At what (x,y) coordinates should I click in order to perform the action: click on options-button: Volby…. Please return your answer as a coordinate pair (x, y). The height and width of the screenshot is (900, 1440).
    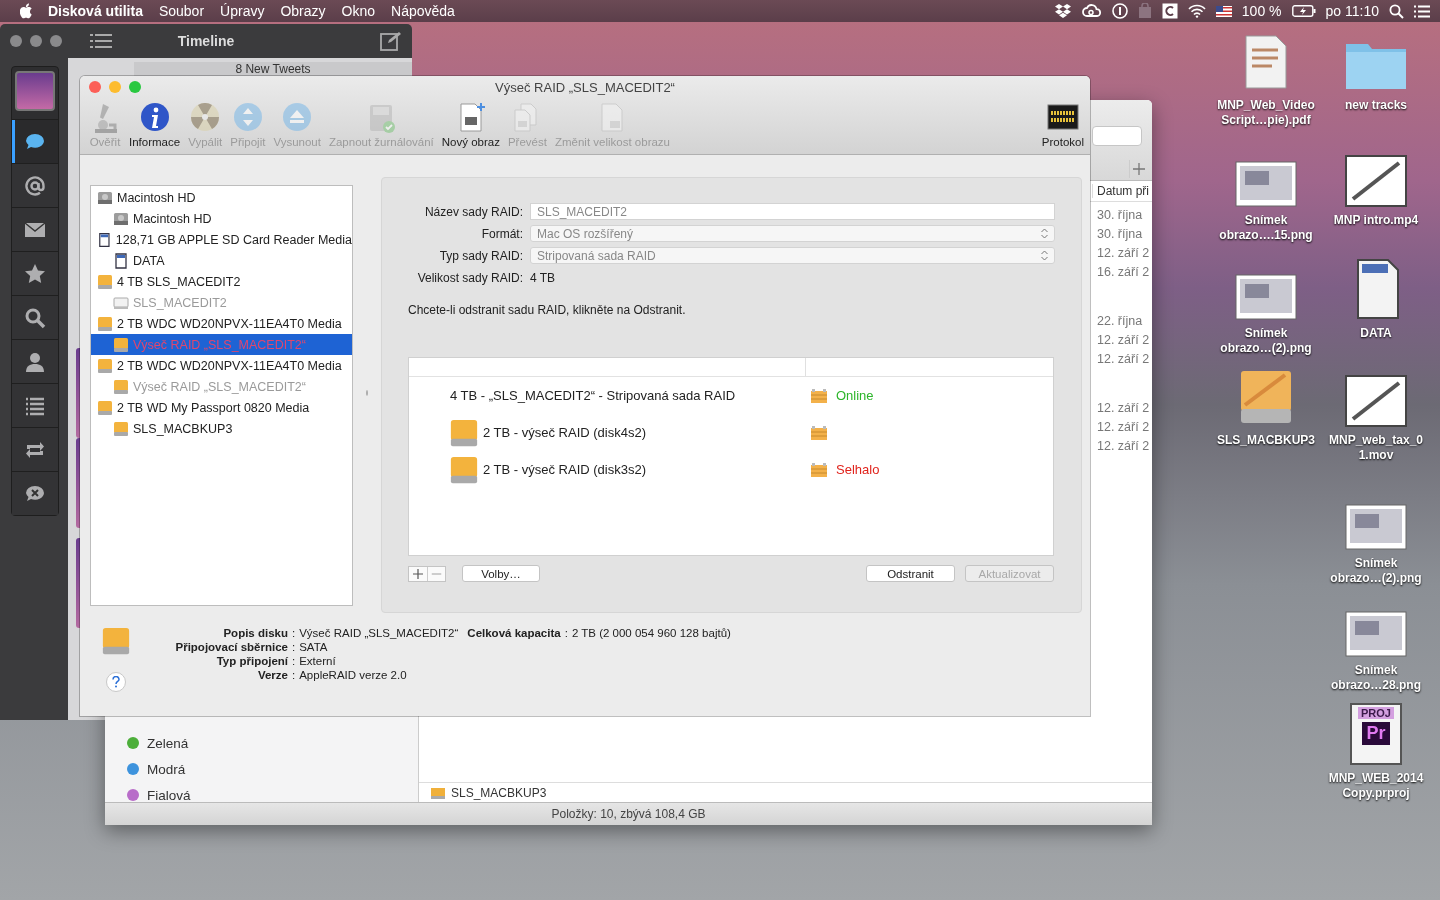
    Looking at the image, I should click on (501, 573).